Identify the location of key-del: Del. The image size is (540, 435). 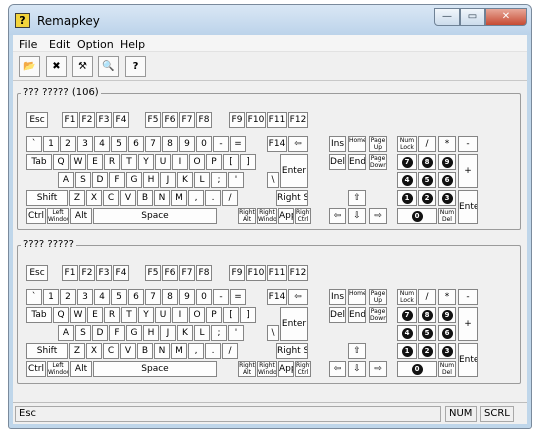
(337, 162).